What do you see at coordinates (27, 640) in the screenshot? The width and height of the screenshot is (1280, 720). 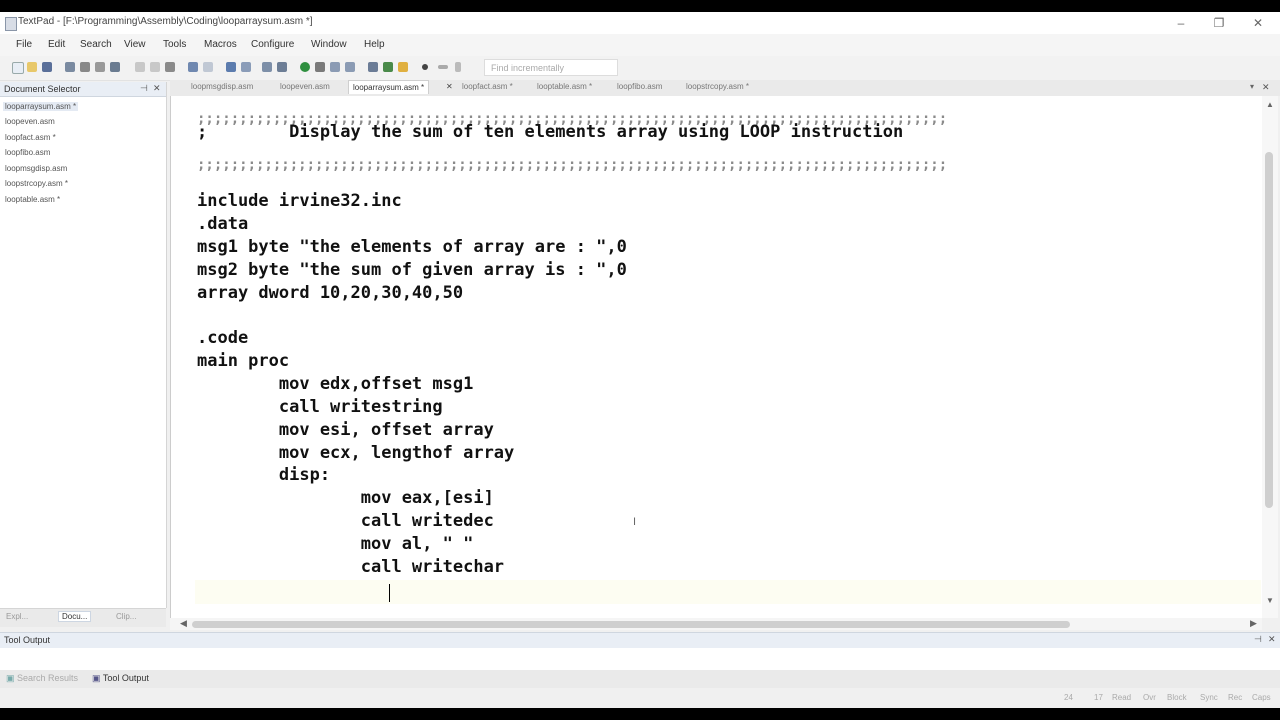 I see `tool-output-title: Tool Output` at bounding box center [27, 640].